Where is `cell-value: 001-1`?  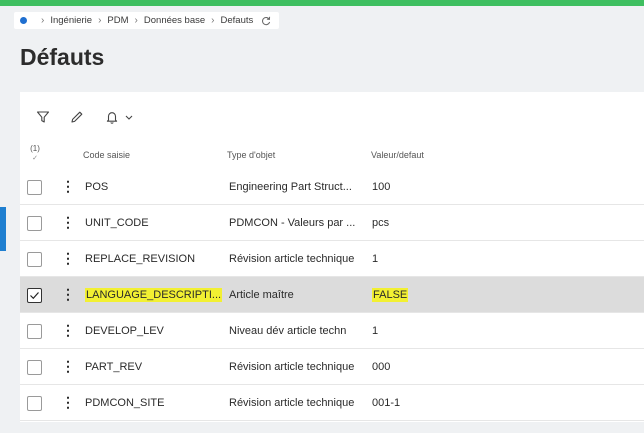 cell-value: 001-1 is located at coordinates (386, 403).